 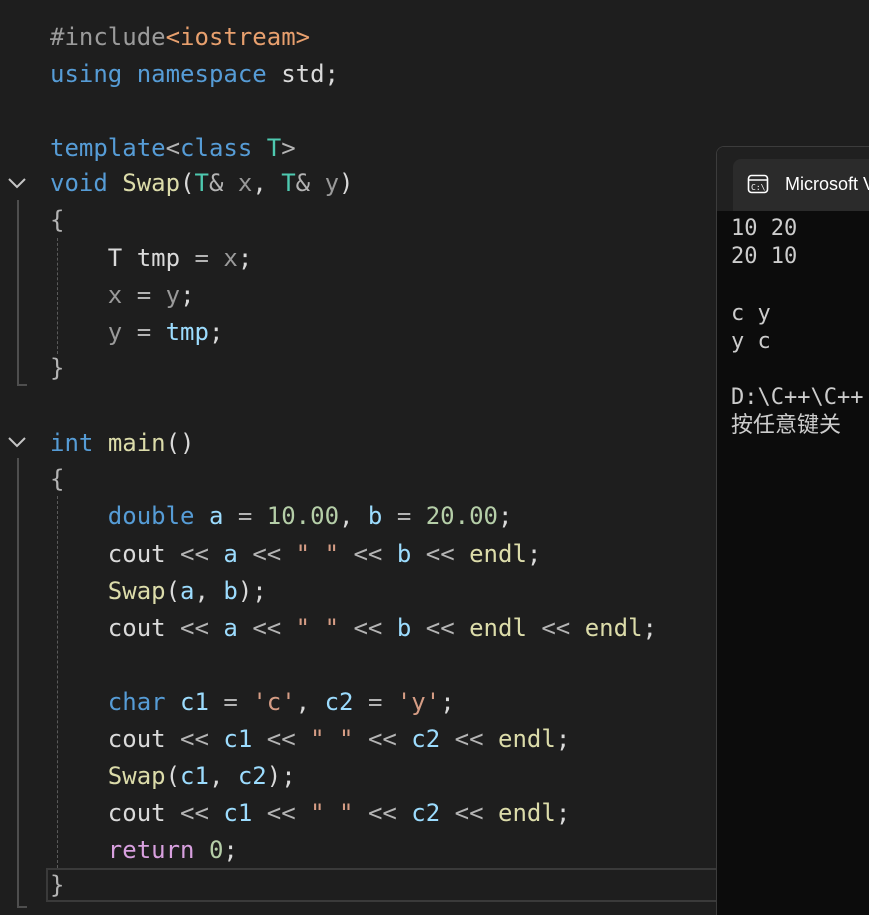 I want to click on code-token: char, so click(x=136, y=702).